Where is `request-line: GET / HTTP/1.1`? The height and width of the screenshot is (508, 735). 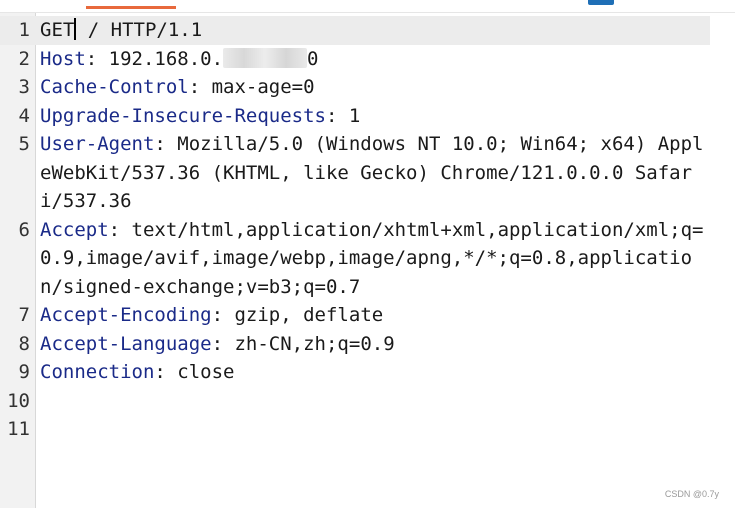
request-line: GET / HTTP/1.1 is located at coordinates (370, 30).